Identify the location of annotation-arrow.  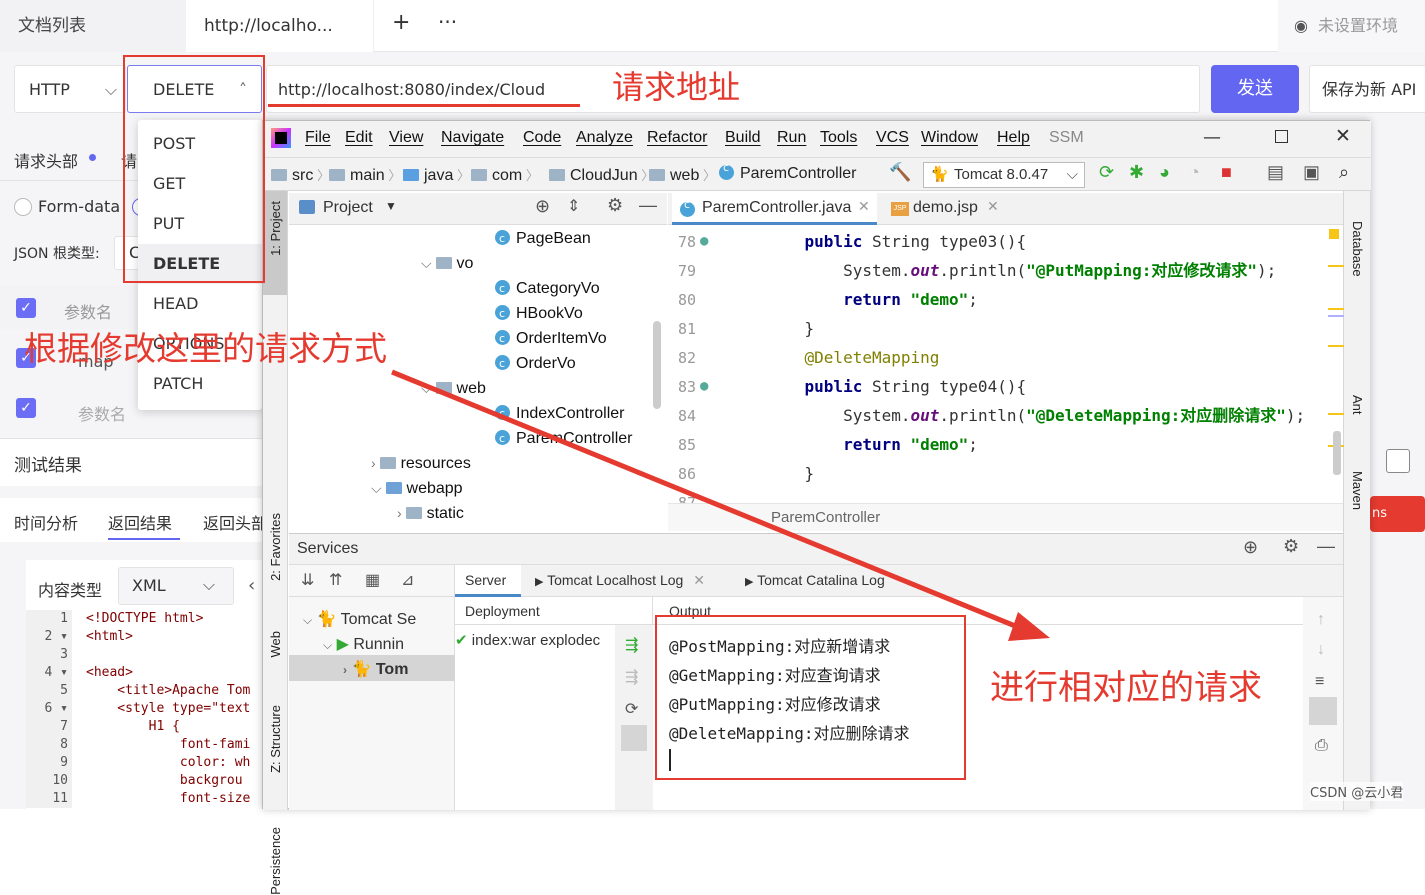
(720, 505).